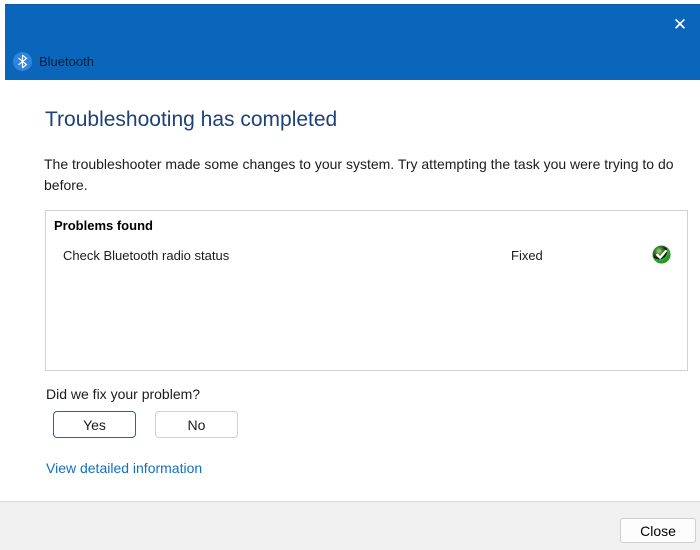  Describe the element at coordinates (22, 61) in the screenshot. I see `bluetooth-icon` at that location.